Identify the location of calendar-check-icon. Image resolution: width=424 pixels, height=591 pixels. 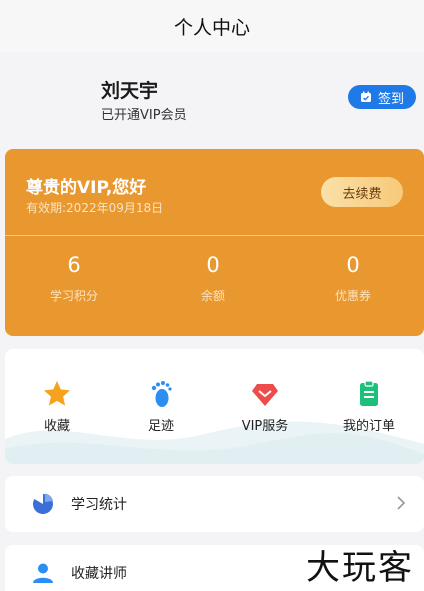
(365, 96).